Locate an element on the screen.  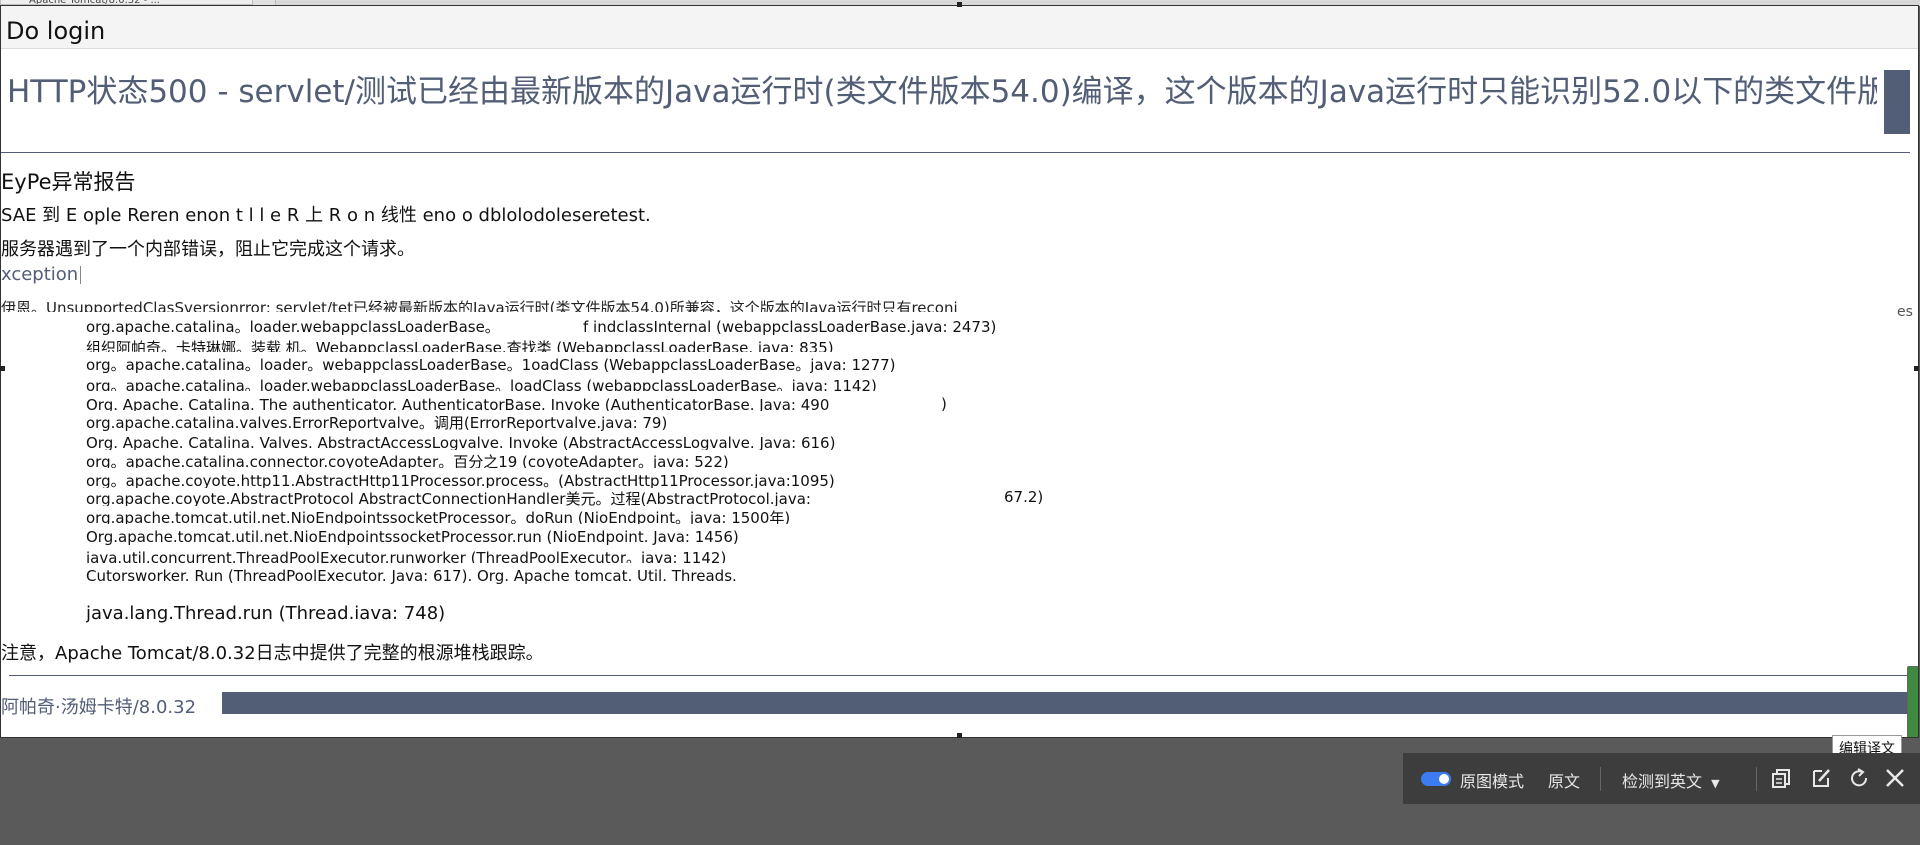
edit-icon is located at coordinates (1821, 778).